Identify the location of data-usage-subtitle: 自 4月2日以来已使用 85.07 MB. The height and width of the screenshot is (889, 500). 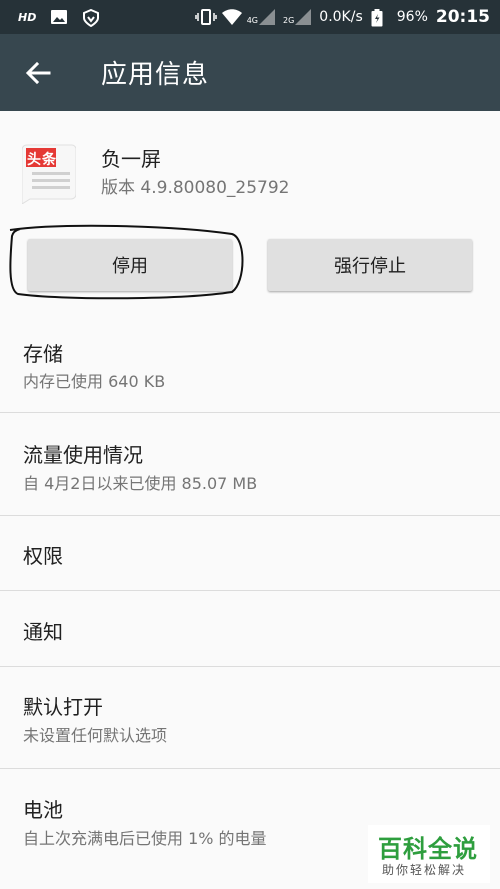
(140, 483).